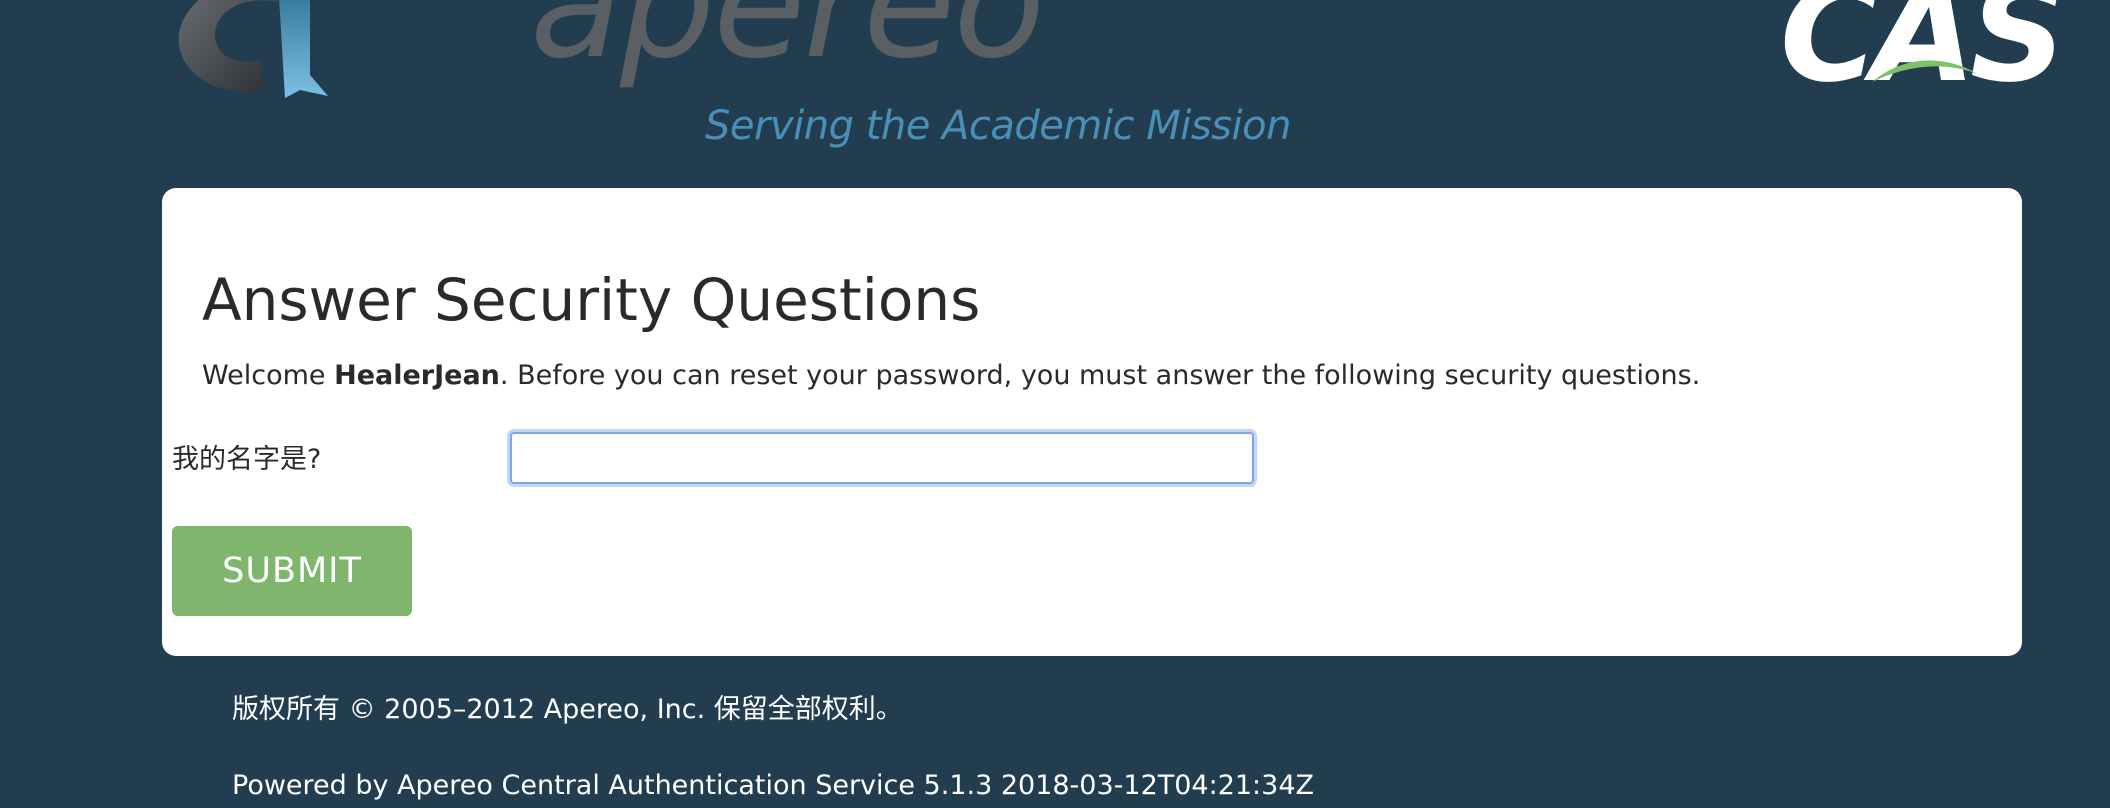  Describe the element at coordinates (591, 300) in the screenshot. I see `page-title: Answer Security Questions` at that location.